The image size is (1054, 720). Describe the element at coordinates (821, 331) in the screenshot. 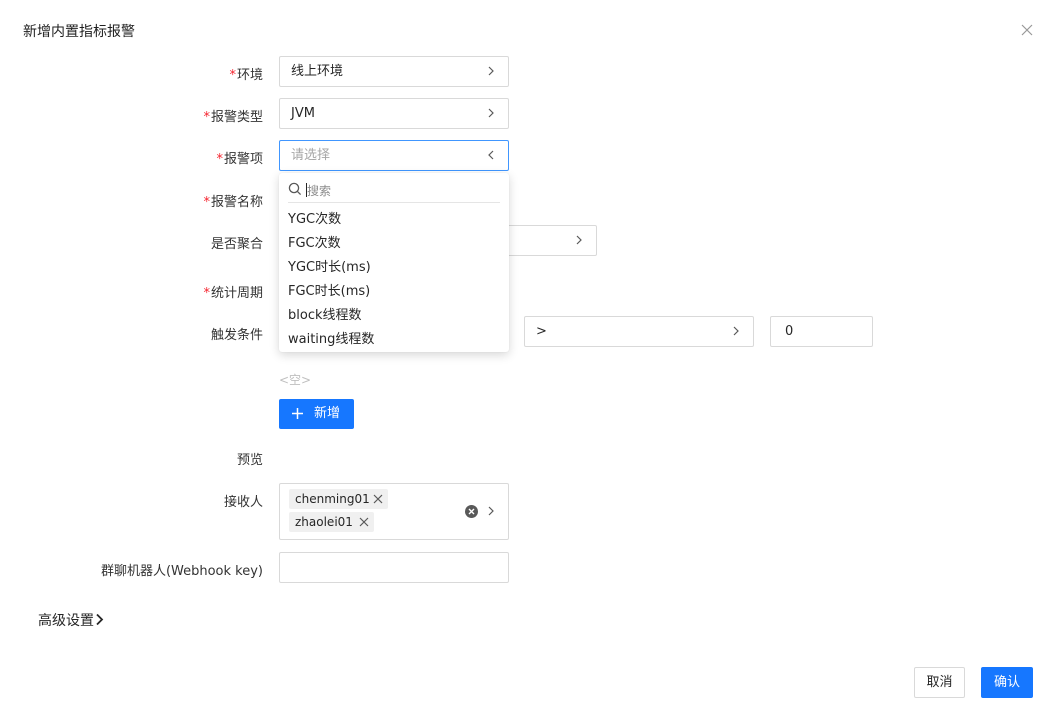

I see `trigger-threshold-input: 0` at that location.